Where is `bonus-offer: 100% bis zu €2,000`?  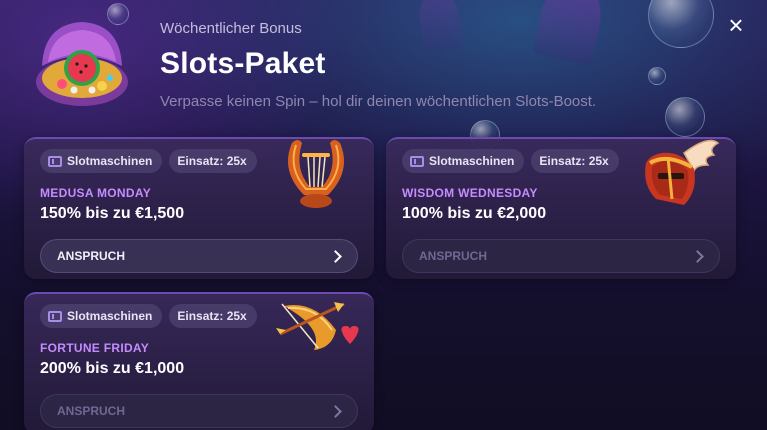 bonus-offer: 100% bis zu €2,000 is located at coordinates (474, 213).